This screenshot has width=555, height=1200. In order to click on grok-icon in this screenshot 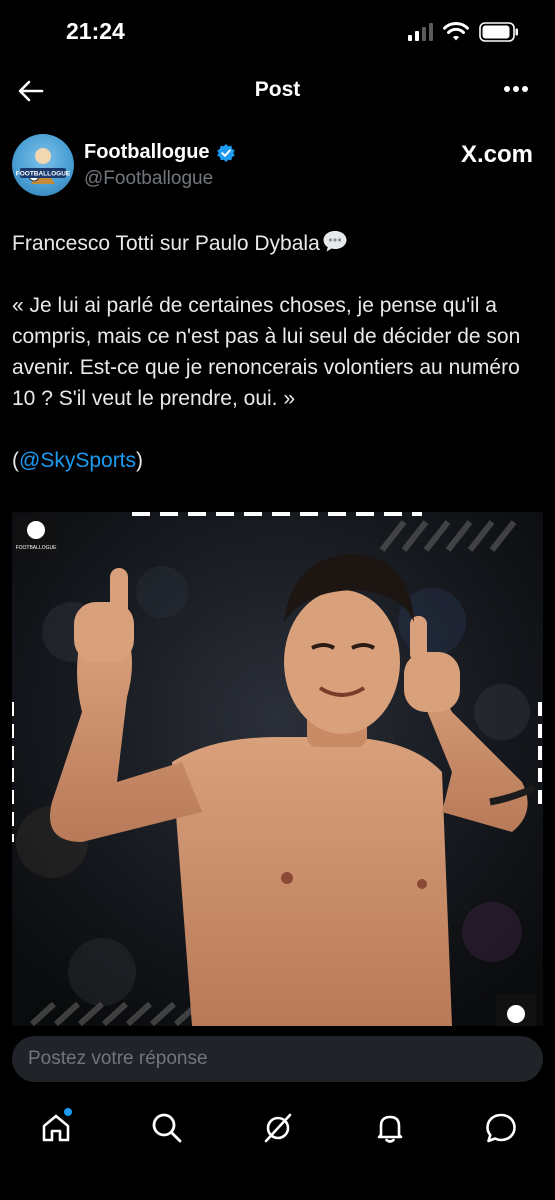, I will do `click(278, 1128)`.